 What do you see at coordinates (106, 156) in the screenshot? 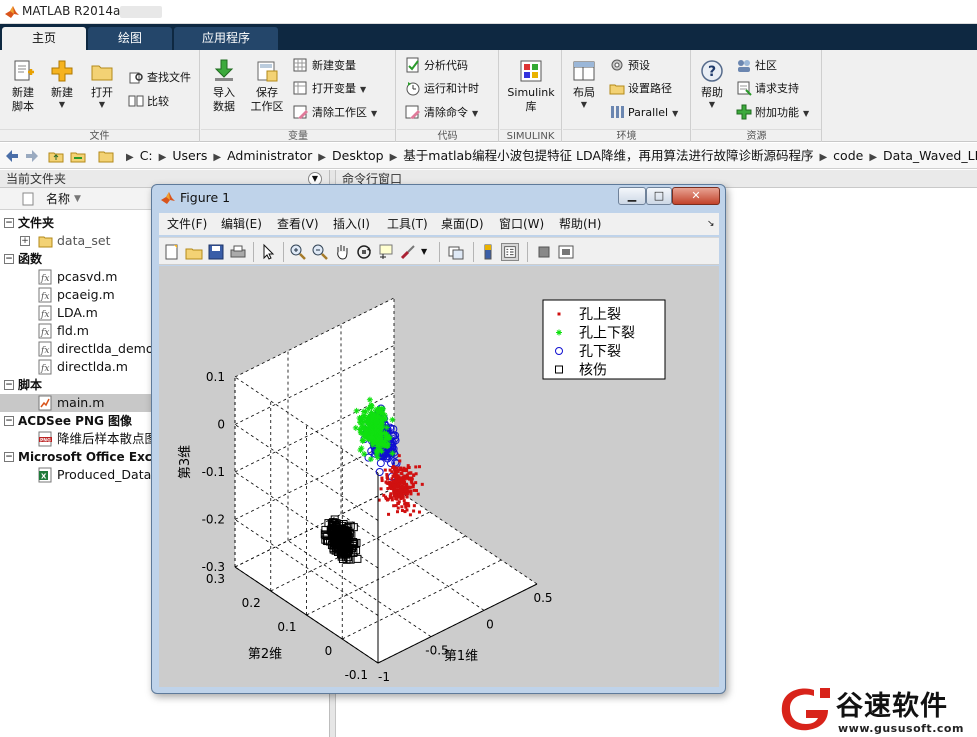
I see `root-folder-icon` at bounding box center [106, 156].